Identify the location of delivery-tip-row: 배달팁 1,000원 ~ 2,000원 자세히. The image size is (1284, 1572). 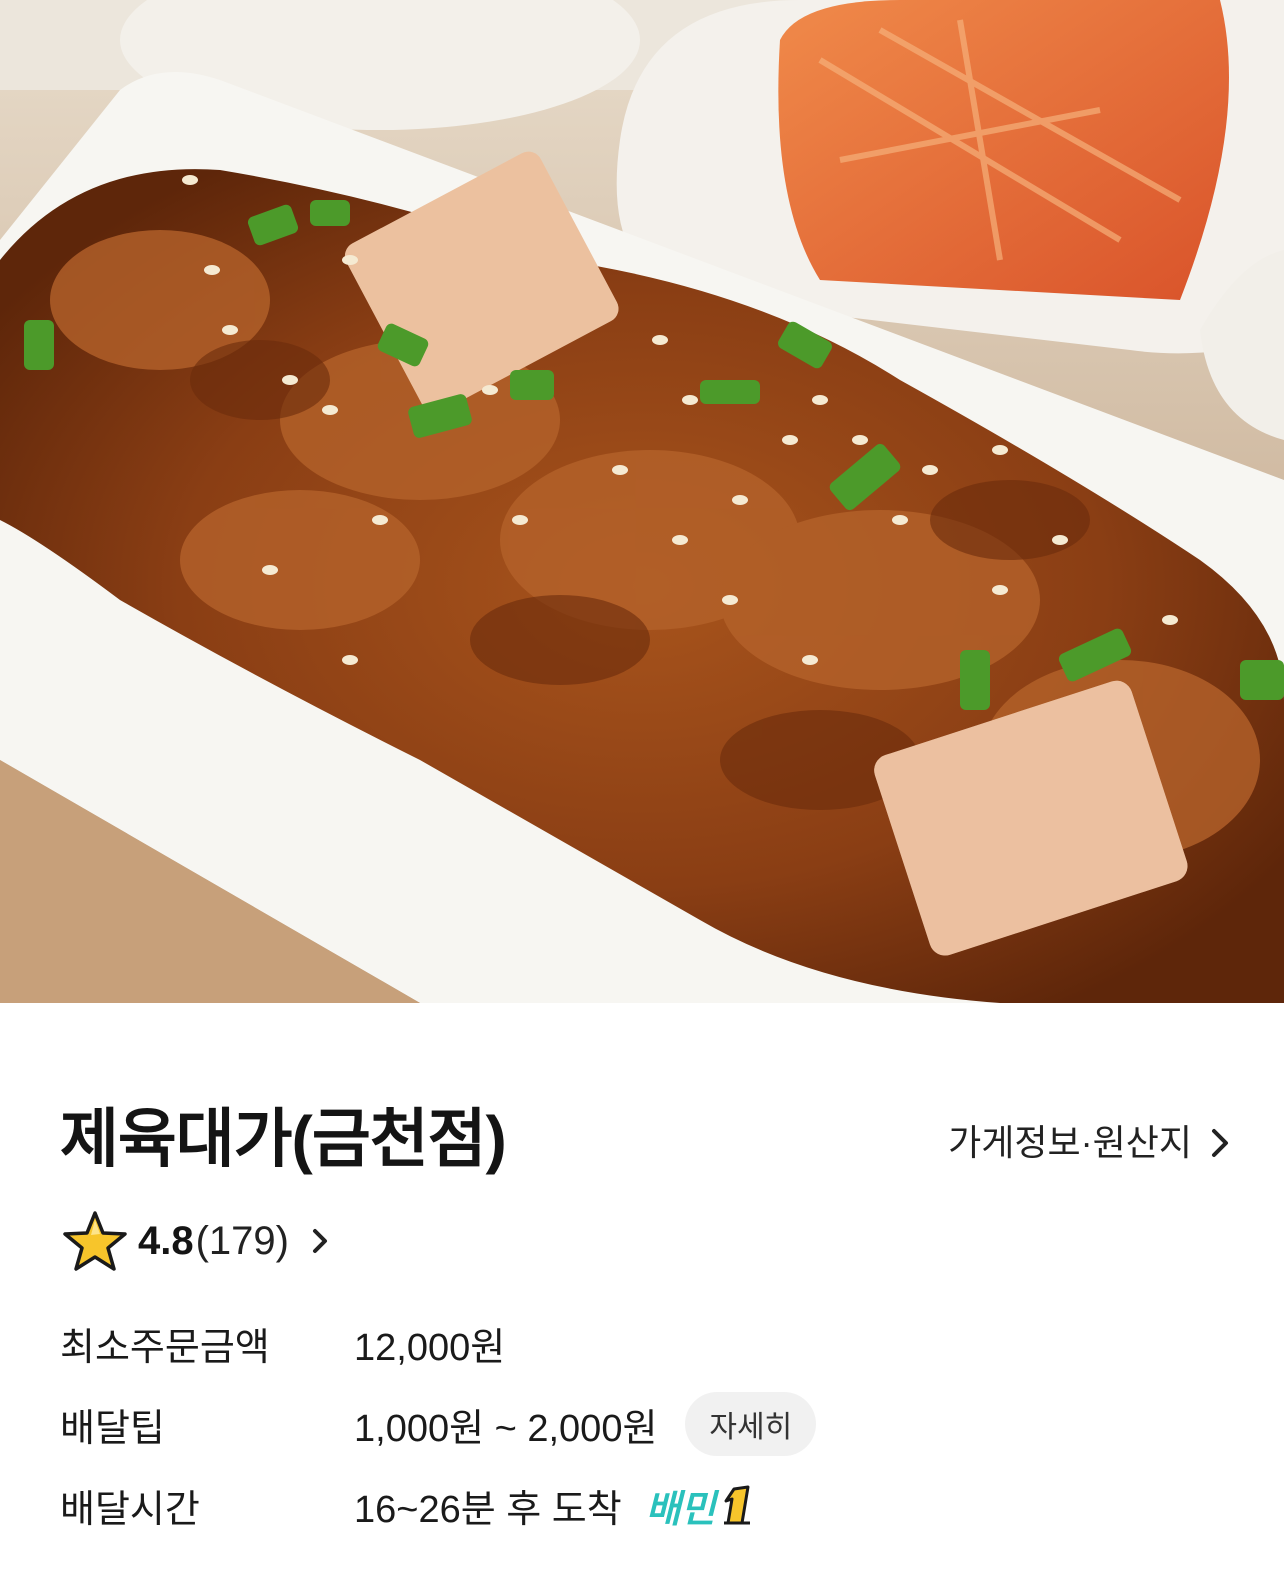
(438, 1424).